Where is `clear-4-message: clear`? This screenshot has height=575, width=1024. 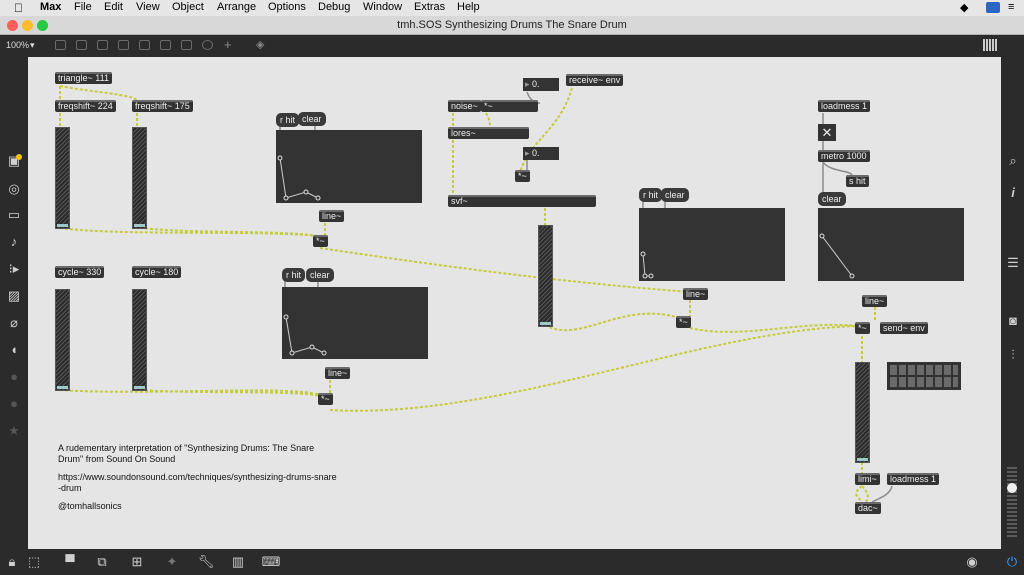
clear-4-message: clear is located at coordinates (832, 199).